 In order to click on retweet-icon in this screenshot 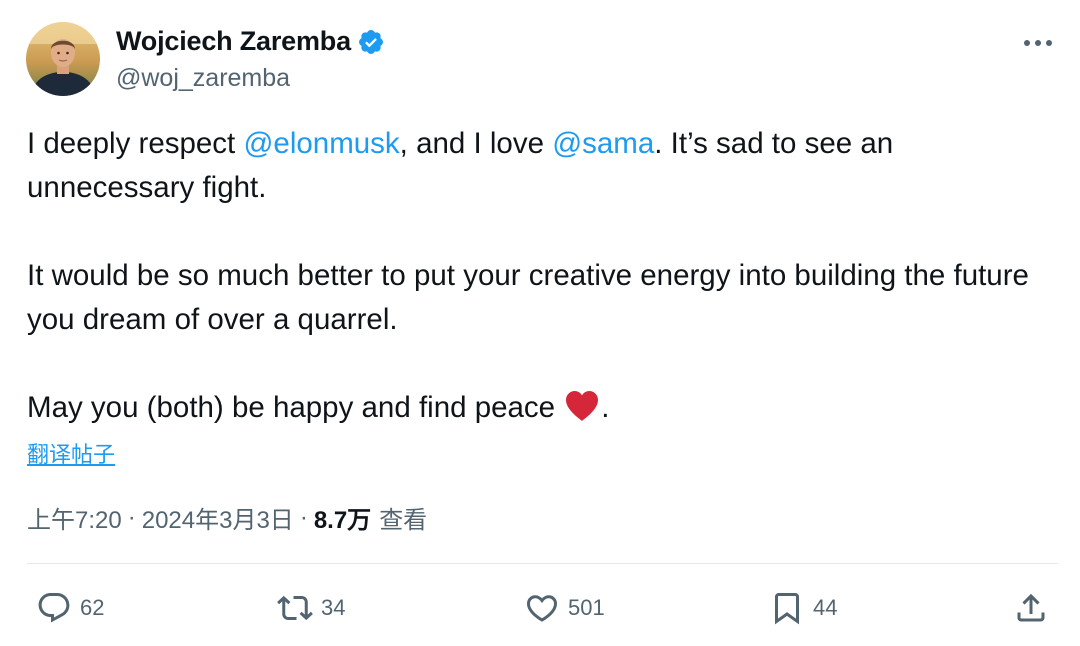, I will do `click(295, 608)`.